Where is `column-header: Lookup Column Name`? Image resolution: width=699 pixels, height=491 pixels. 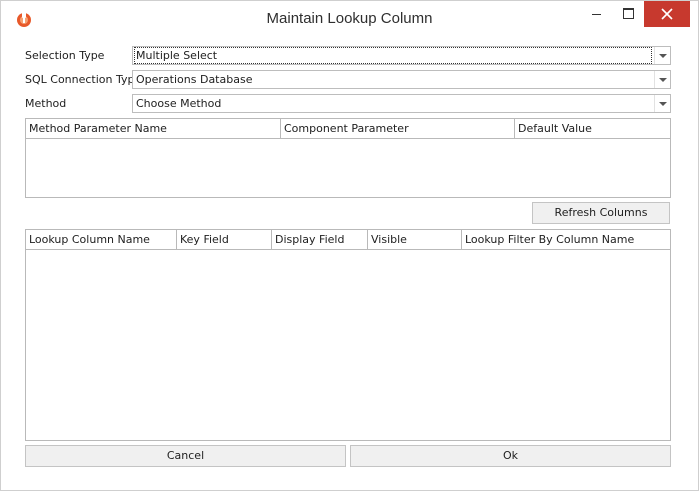 column-header: Lookup Column Name is located at coordinates (101, 239).